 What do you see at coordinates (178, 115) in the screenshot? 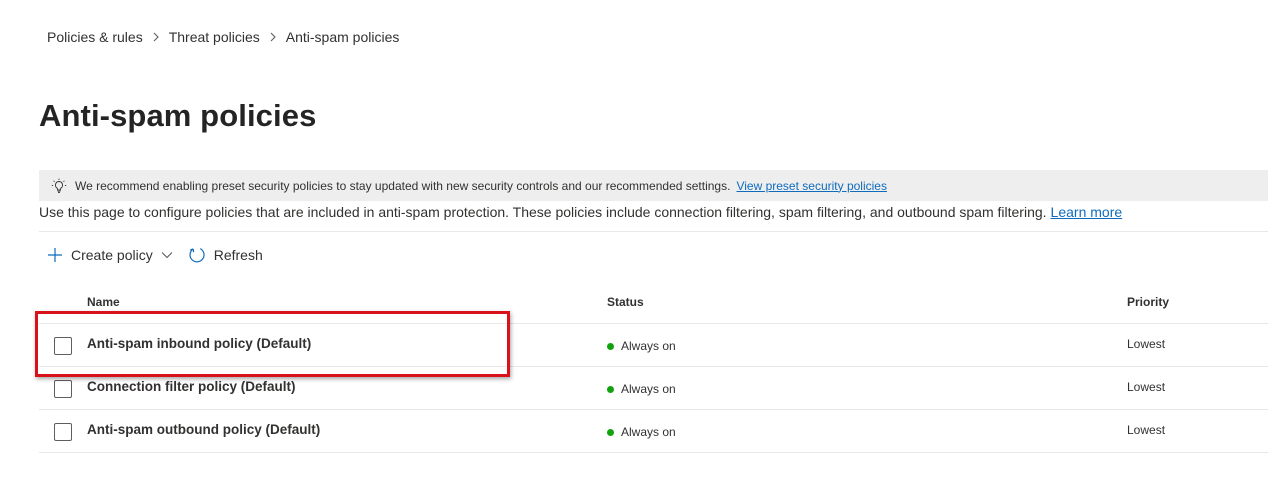
I see `page-title: Anti-spam policies` at bounding box center [178, 115].